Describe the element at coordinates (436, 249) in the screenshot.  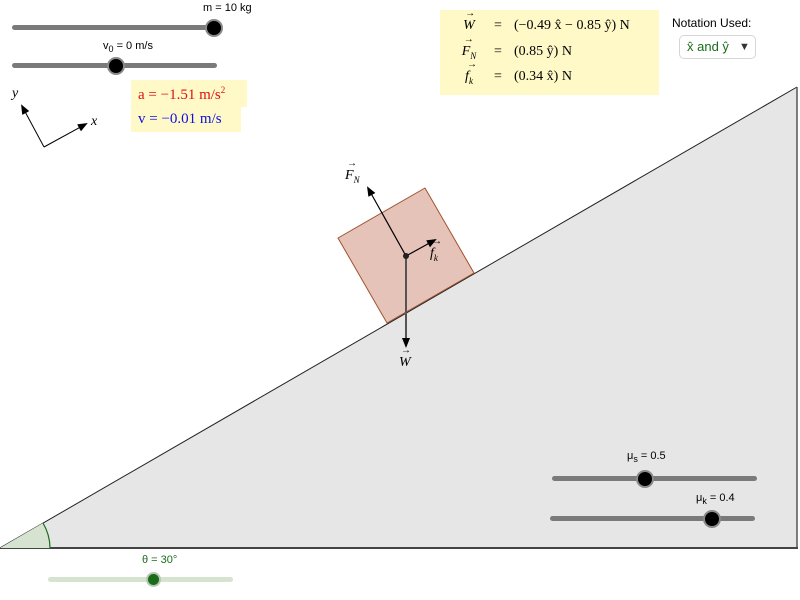
I see `friction-force-label: fk` at that location.